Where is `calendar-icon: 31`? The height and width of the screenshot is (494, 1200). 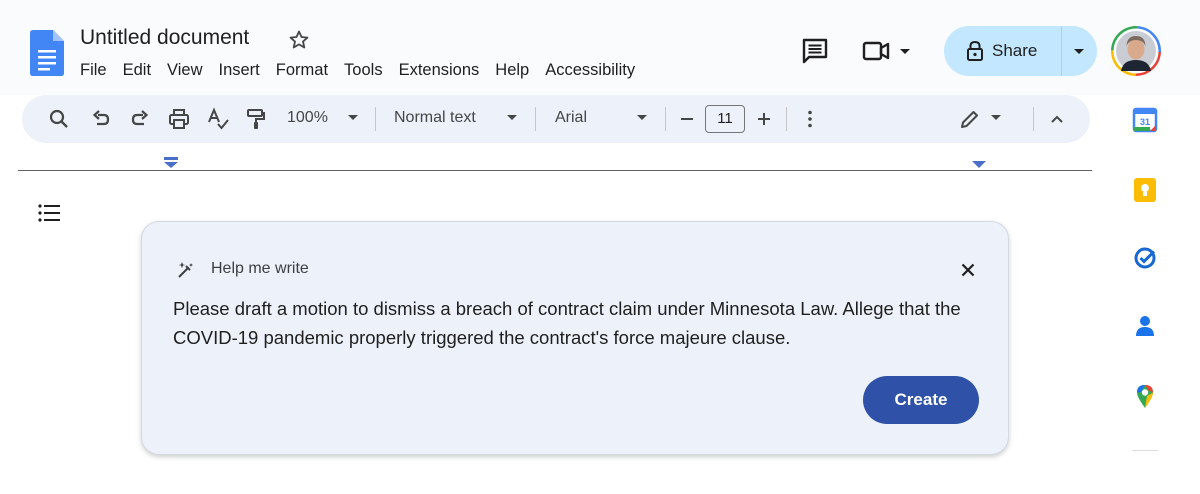 calendar-icon: 31 is located at coordinates (1145, 120).